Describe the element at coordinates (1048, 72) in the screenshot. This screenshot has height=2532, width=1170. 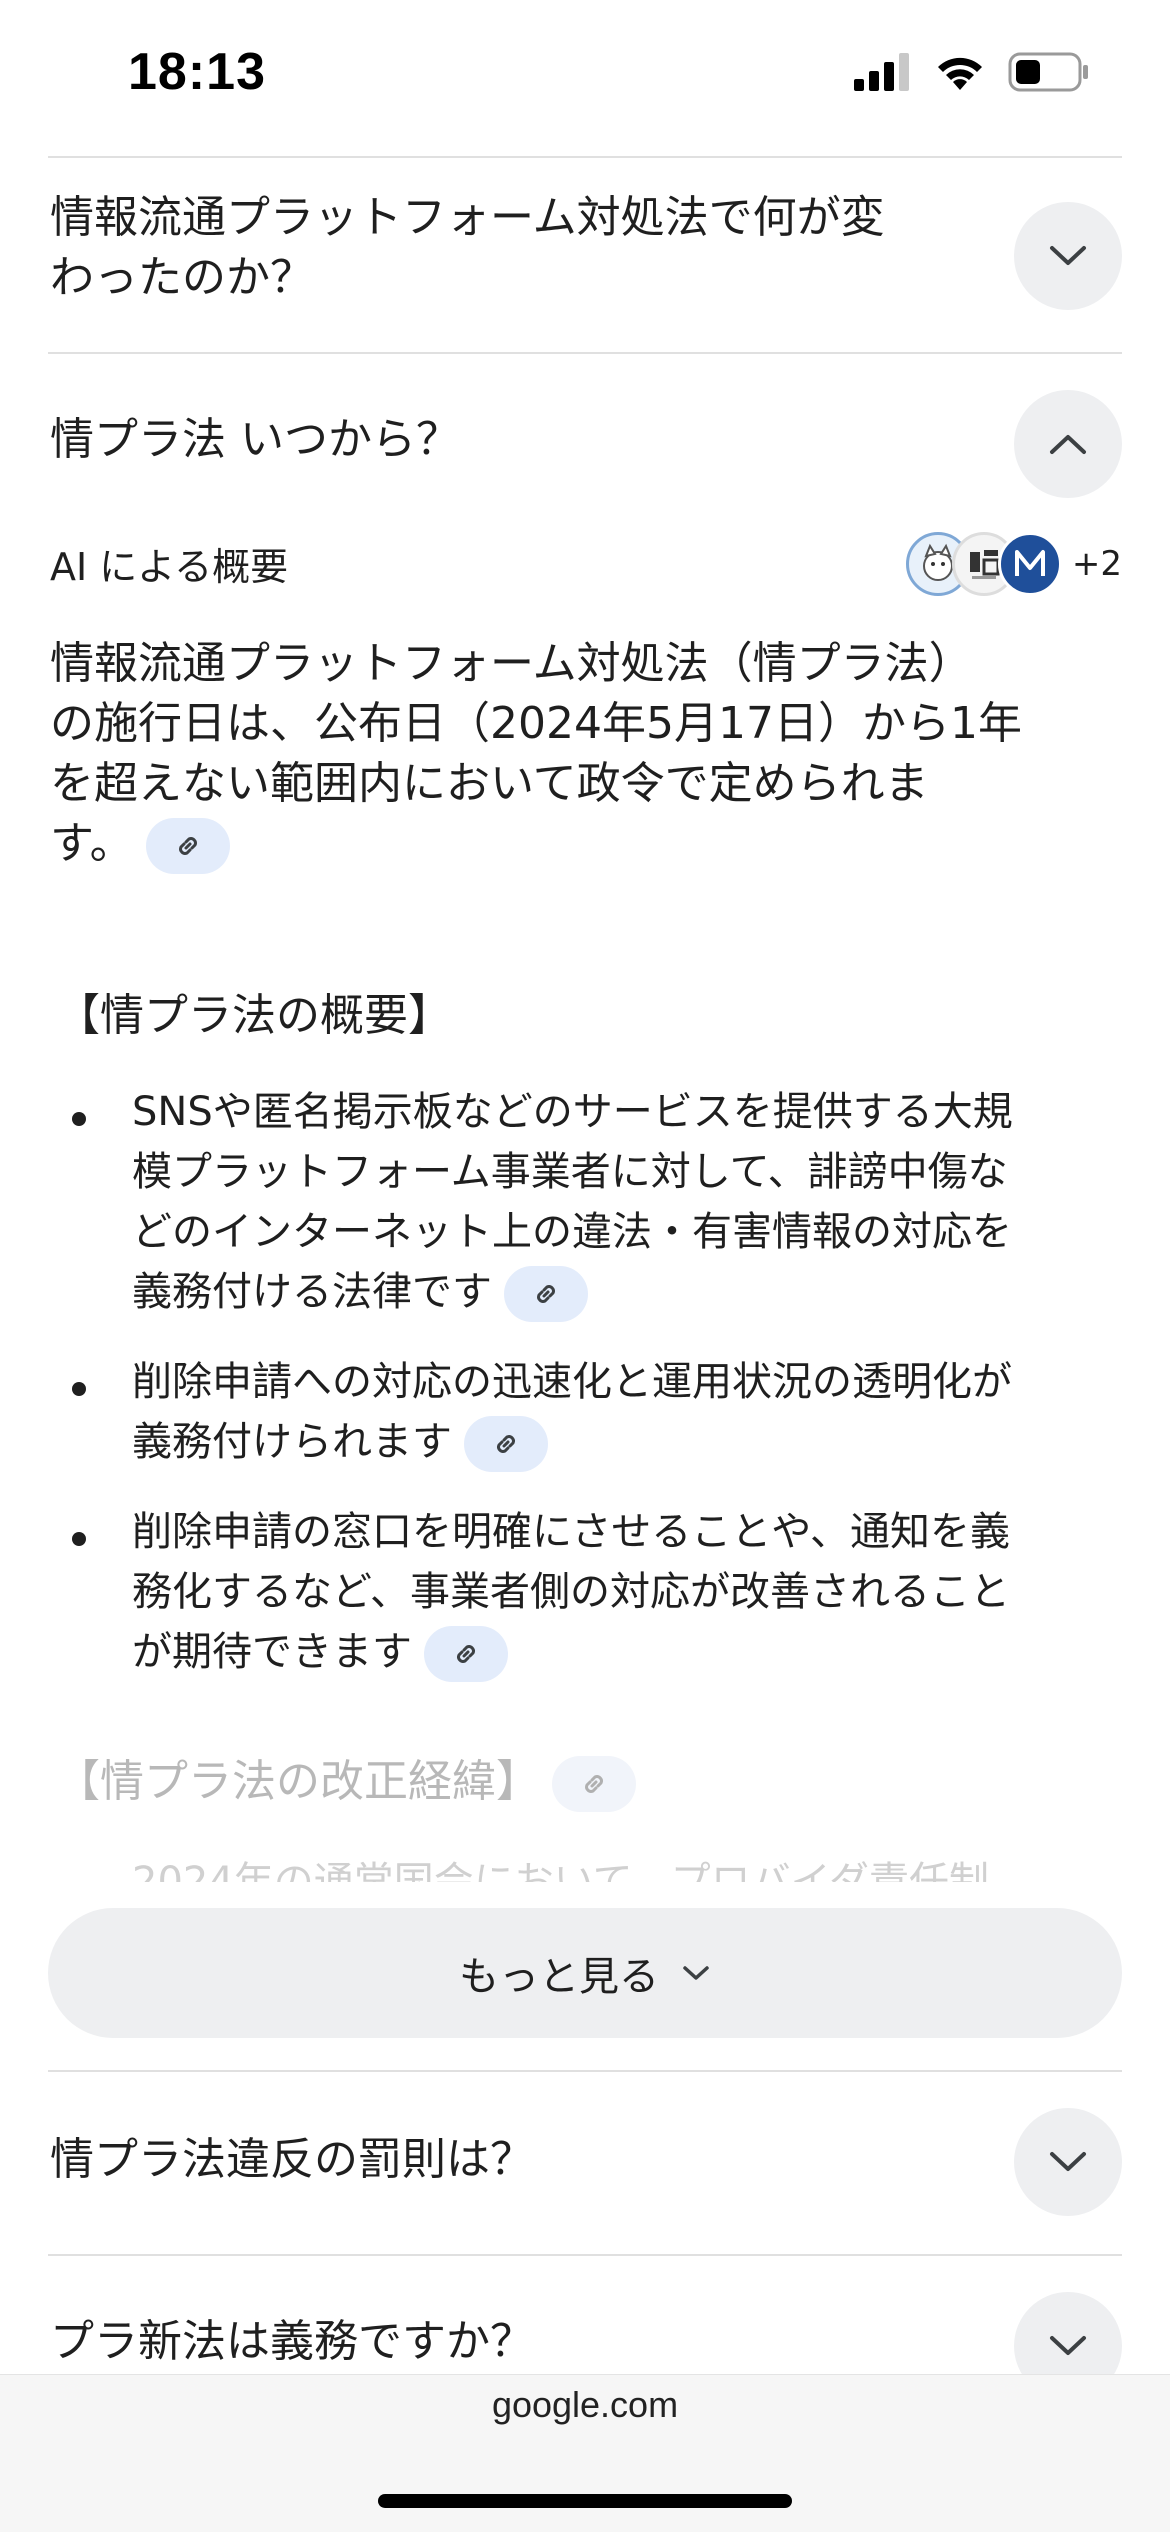
I see `battery-icon` at that location.